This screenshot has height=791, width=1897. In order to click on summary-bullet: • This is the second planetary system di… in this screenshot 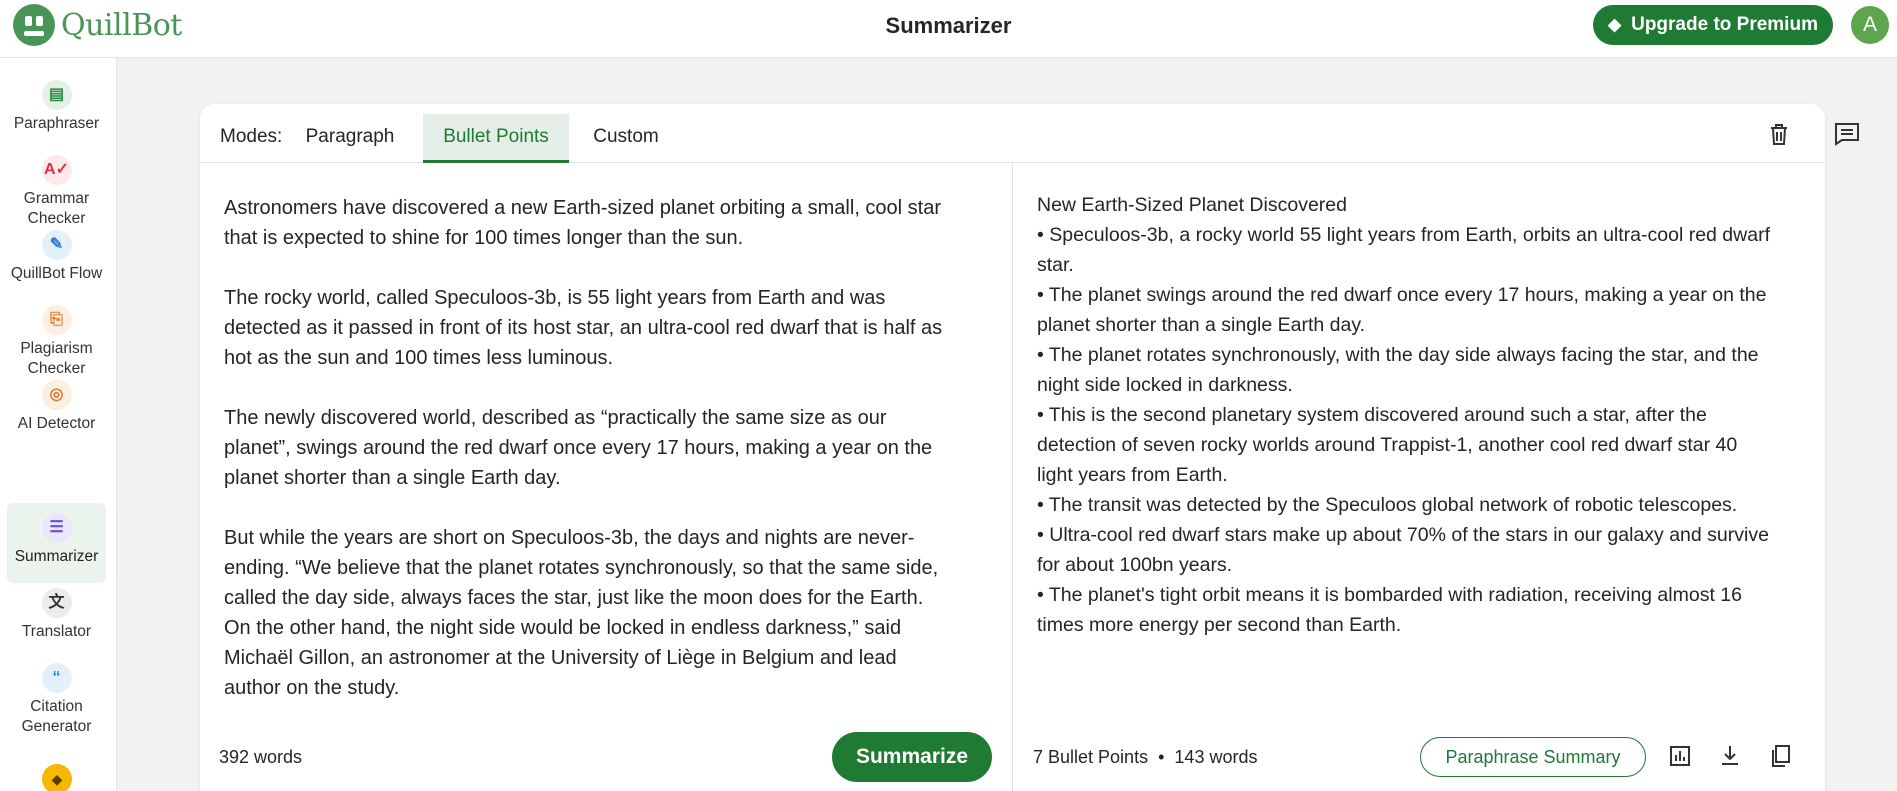, I will do `click(1387, 445)`.